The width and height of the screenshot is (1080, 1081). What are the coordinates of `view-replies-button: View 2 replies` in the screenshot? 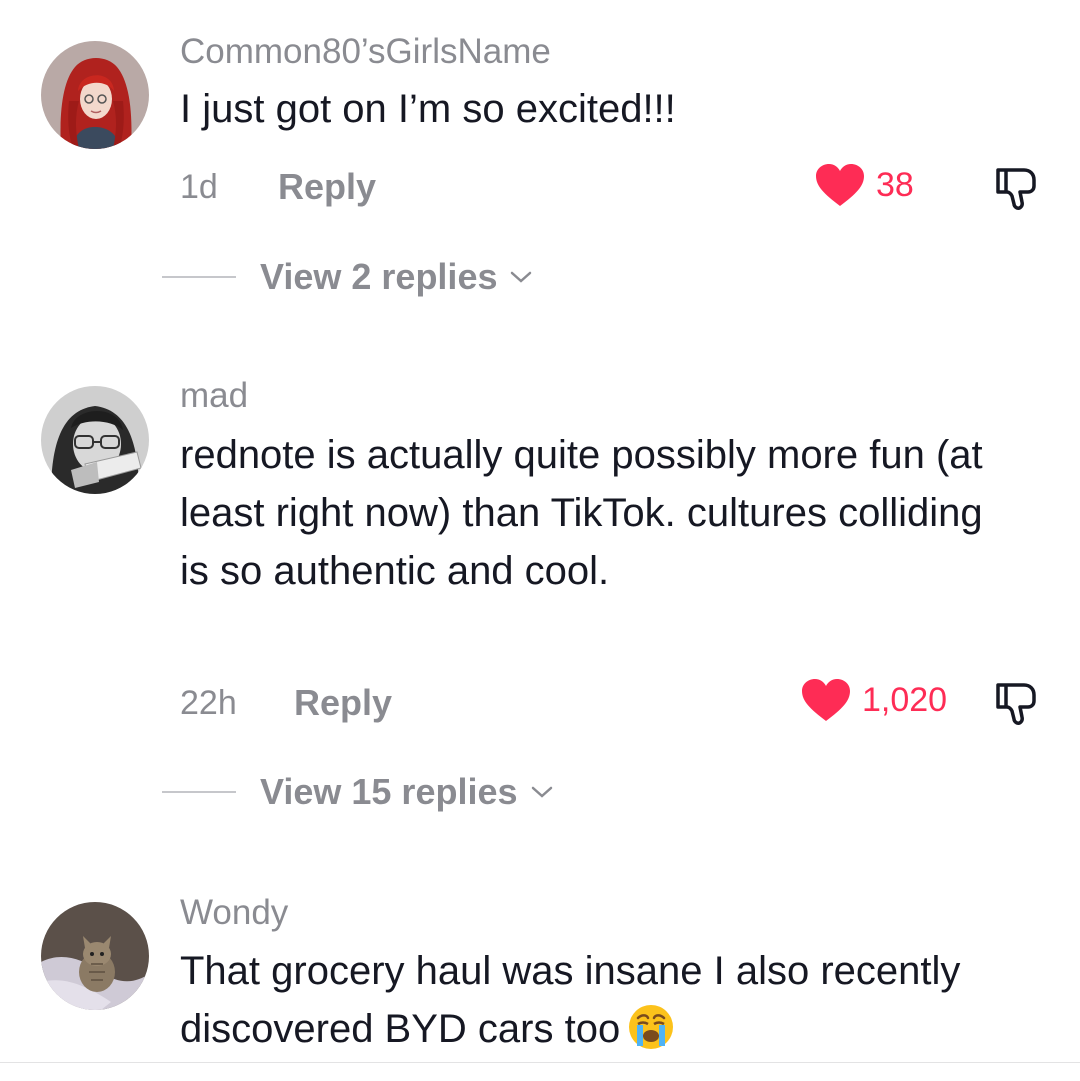 It's located at (347, 277).